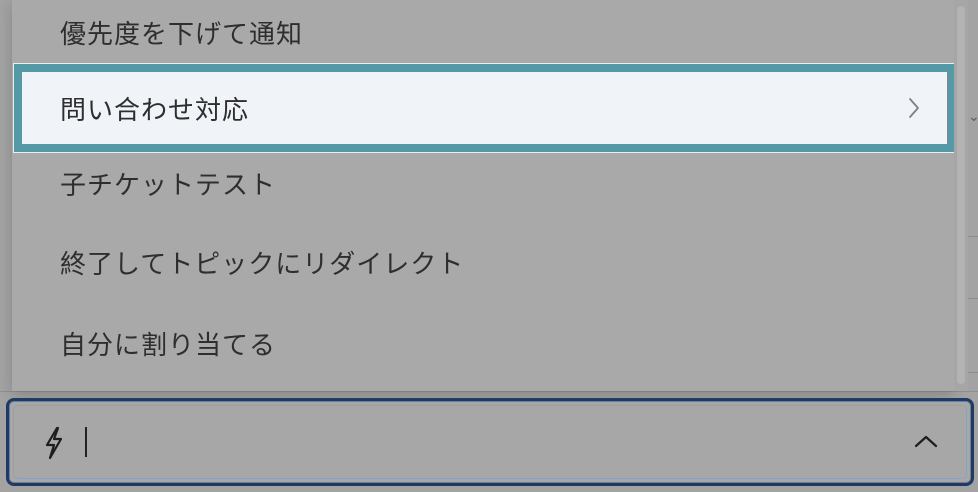 Image resolution: width=978 pixels, height=492 pixels. What do you see at coordinates (54, 443) in the screenshot?
I see `lightning-bolt-icon` at bounding box center [54, 443].